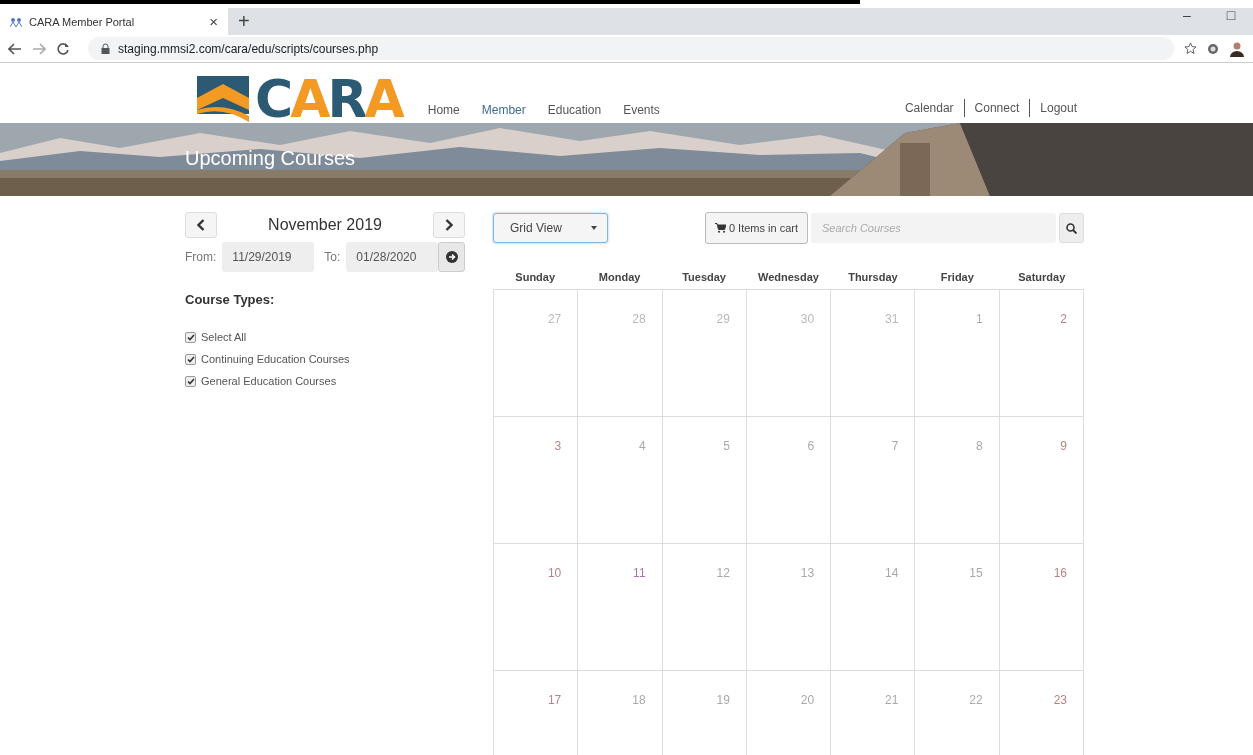 The height and width of the screenshot is (755, 1253). Describe the element at coordinates (1063, 319) in the screenshot. I see `day-number: 2` at that location.